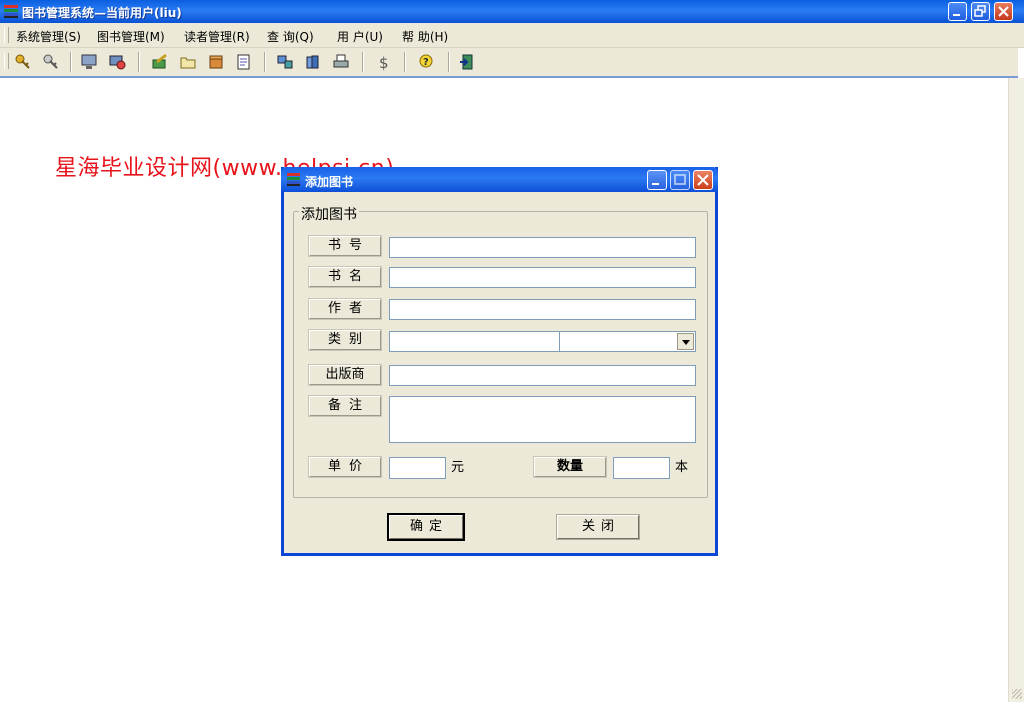 The height and width of the screenshot is (702, 1024). What do you see at coordinates (48, 36) in the screenshot?
I see `menu-system: 系统管理(S)` at bounding box center [48, 36].